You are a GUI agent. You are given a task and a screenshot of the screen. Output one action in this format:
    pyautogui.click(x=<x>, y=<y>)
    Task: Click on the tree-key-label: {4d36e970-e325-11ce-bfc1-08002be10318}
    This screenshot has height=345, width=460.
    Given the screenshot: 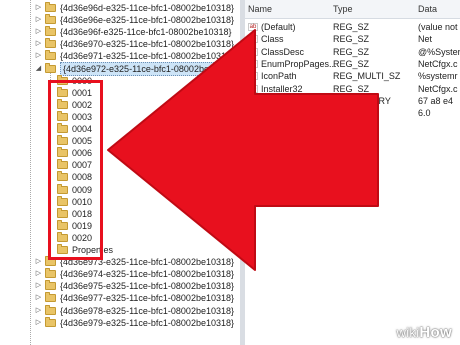 What is the action you would take?
    pyautogui.click(x=147, y=44)
    